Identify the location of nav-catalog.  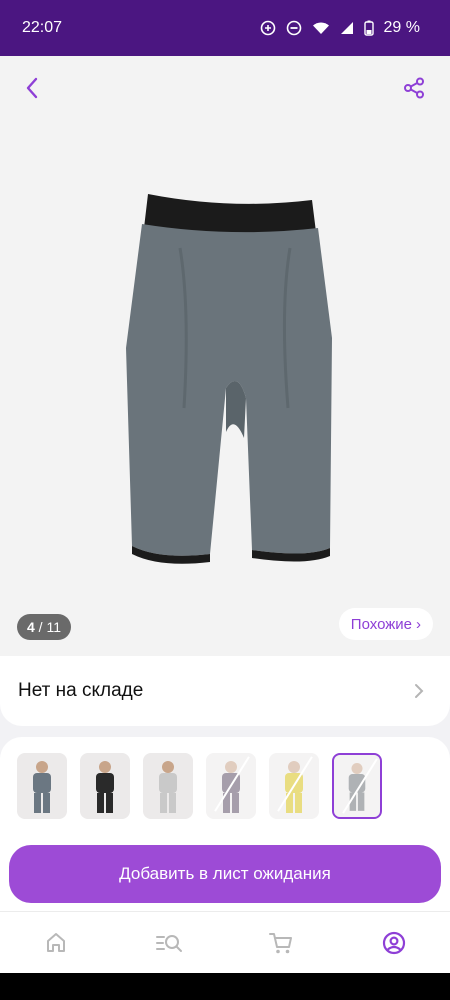
(169, 943).